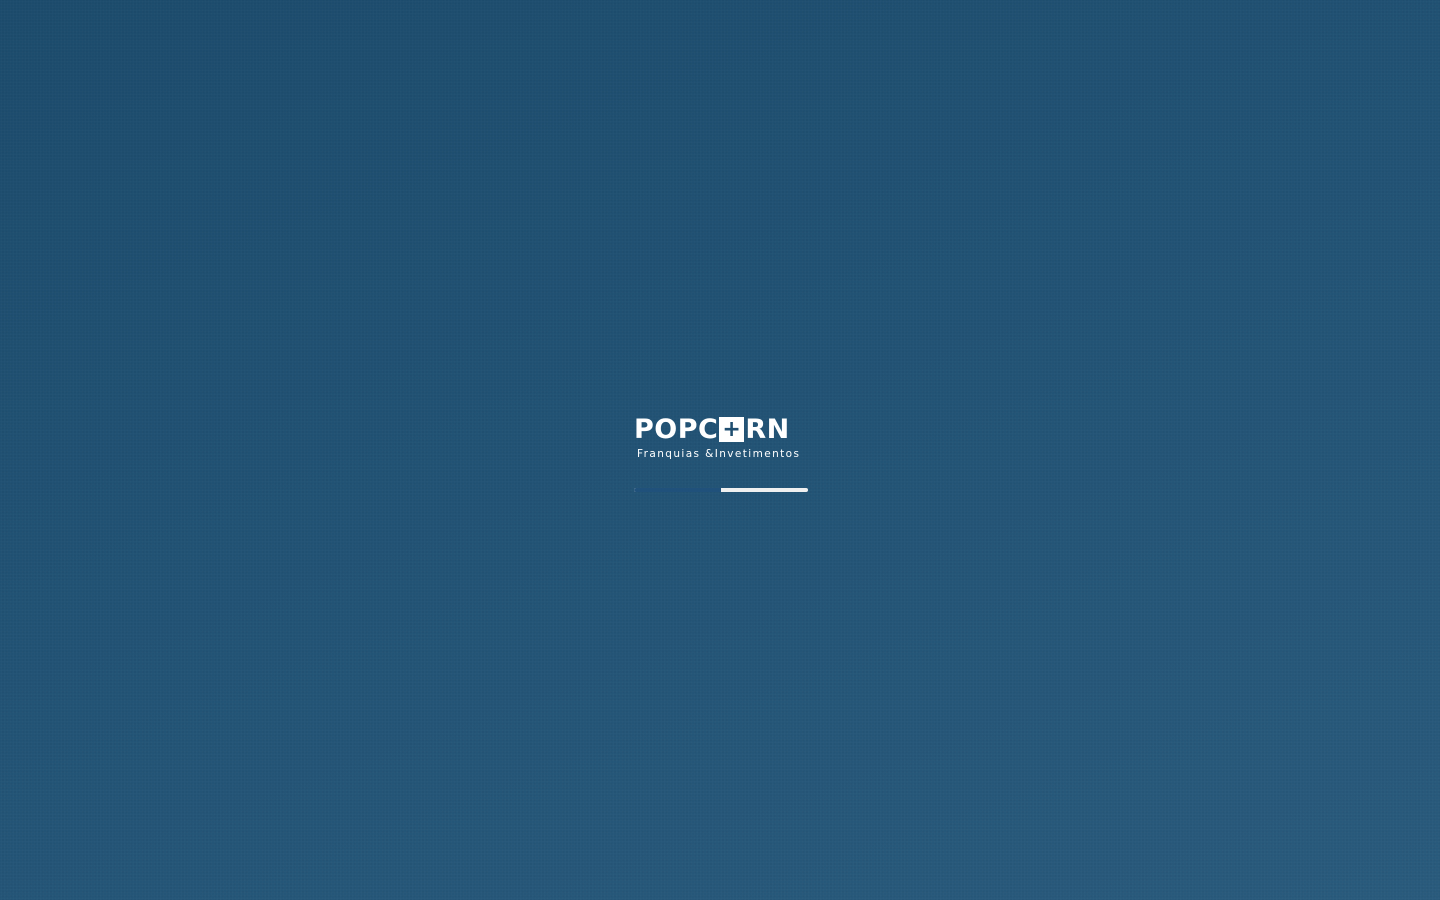 The image size is (1440, 900). I want to click on brand-logo: POPC + RN Franquias &Invetimentos, so click(717, 438).